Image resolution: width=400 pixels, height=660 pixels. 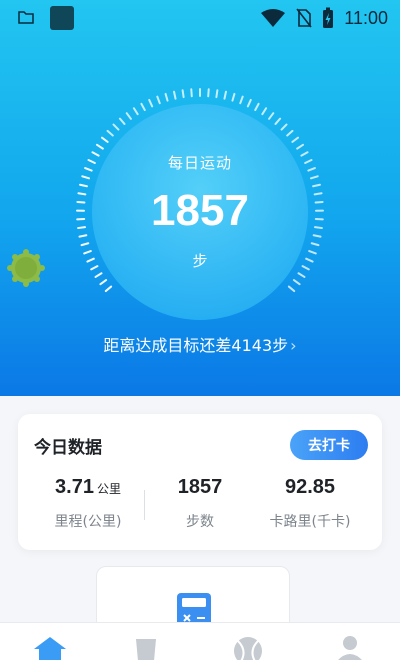 I want to click on stat-distance-value: 3.71, so click(x=74, y=487).